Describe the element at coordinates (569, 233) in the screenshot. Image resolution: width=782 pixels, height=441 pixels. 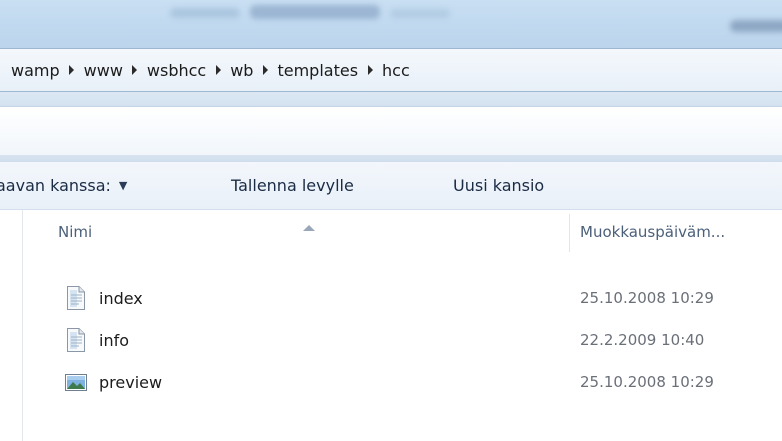
I see `column-separator` at that location.